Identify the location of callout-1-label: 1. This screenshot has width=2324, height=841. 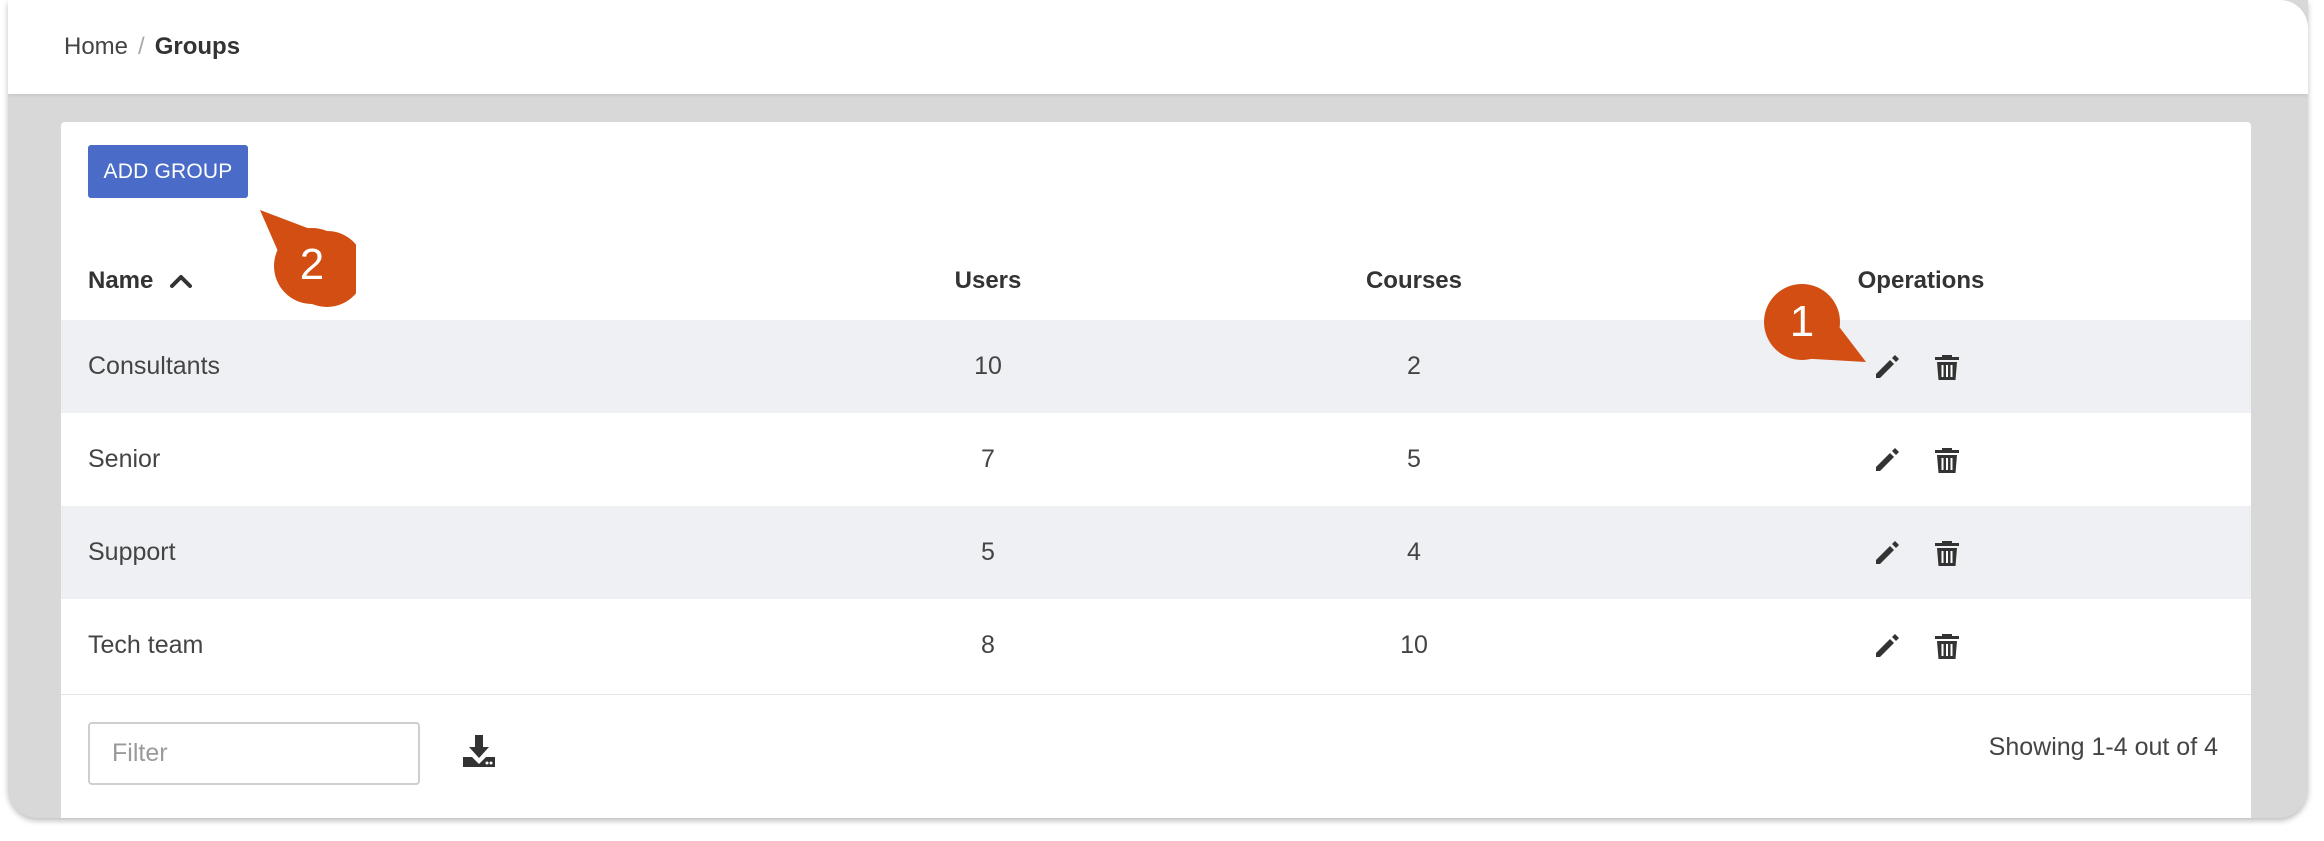
(1802, 321).